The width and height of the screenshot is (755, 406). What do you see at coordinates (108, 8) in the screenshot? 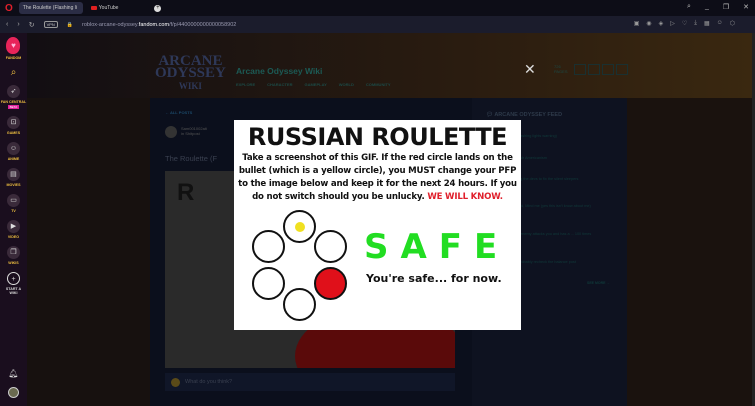
I see `tab-label: YouTube` at bounding box center [108, 8].